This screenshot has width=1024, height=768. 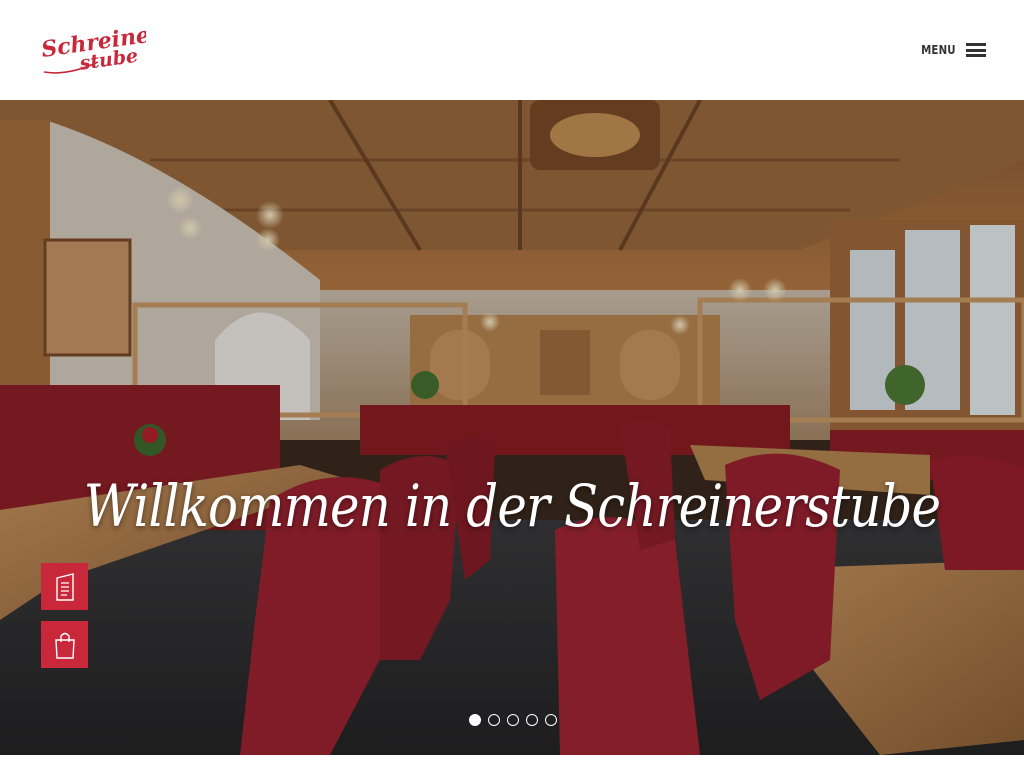 I want to click on menu-card-button, so click(x=64, y=586).